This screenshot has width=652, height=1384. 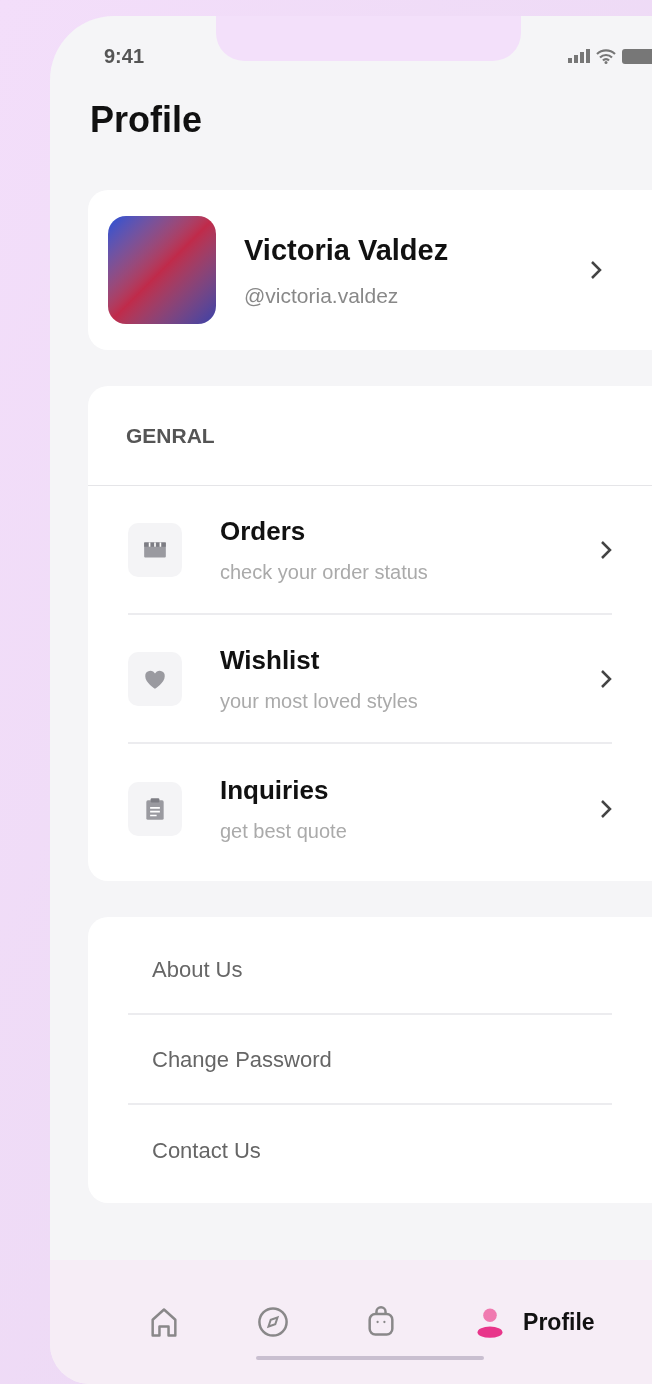 What do you see at coordinates (263, 531) in the screenshot?
I see `item-title: Orders` at bounding box center [263, 531].